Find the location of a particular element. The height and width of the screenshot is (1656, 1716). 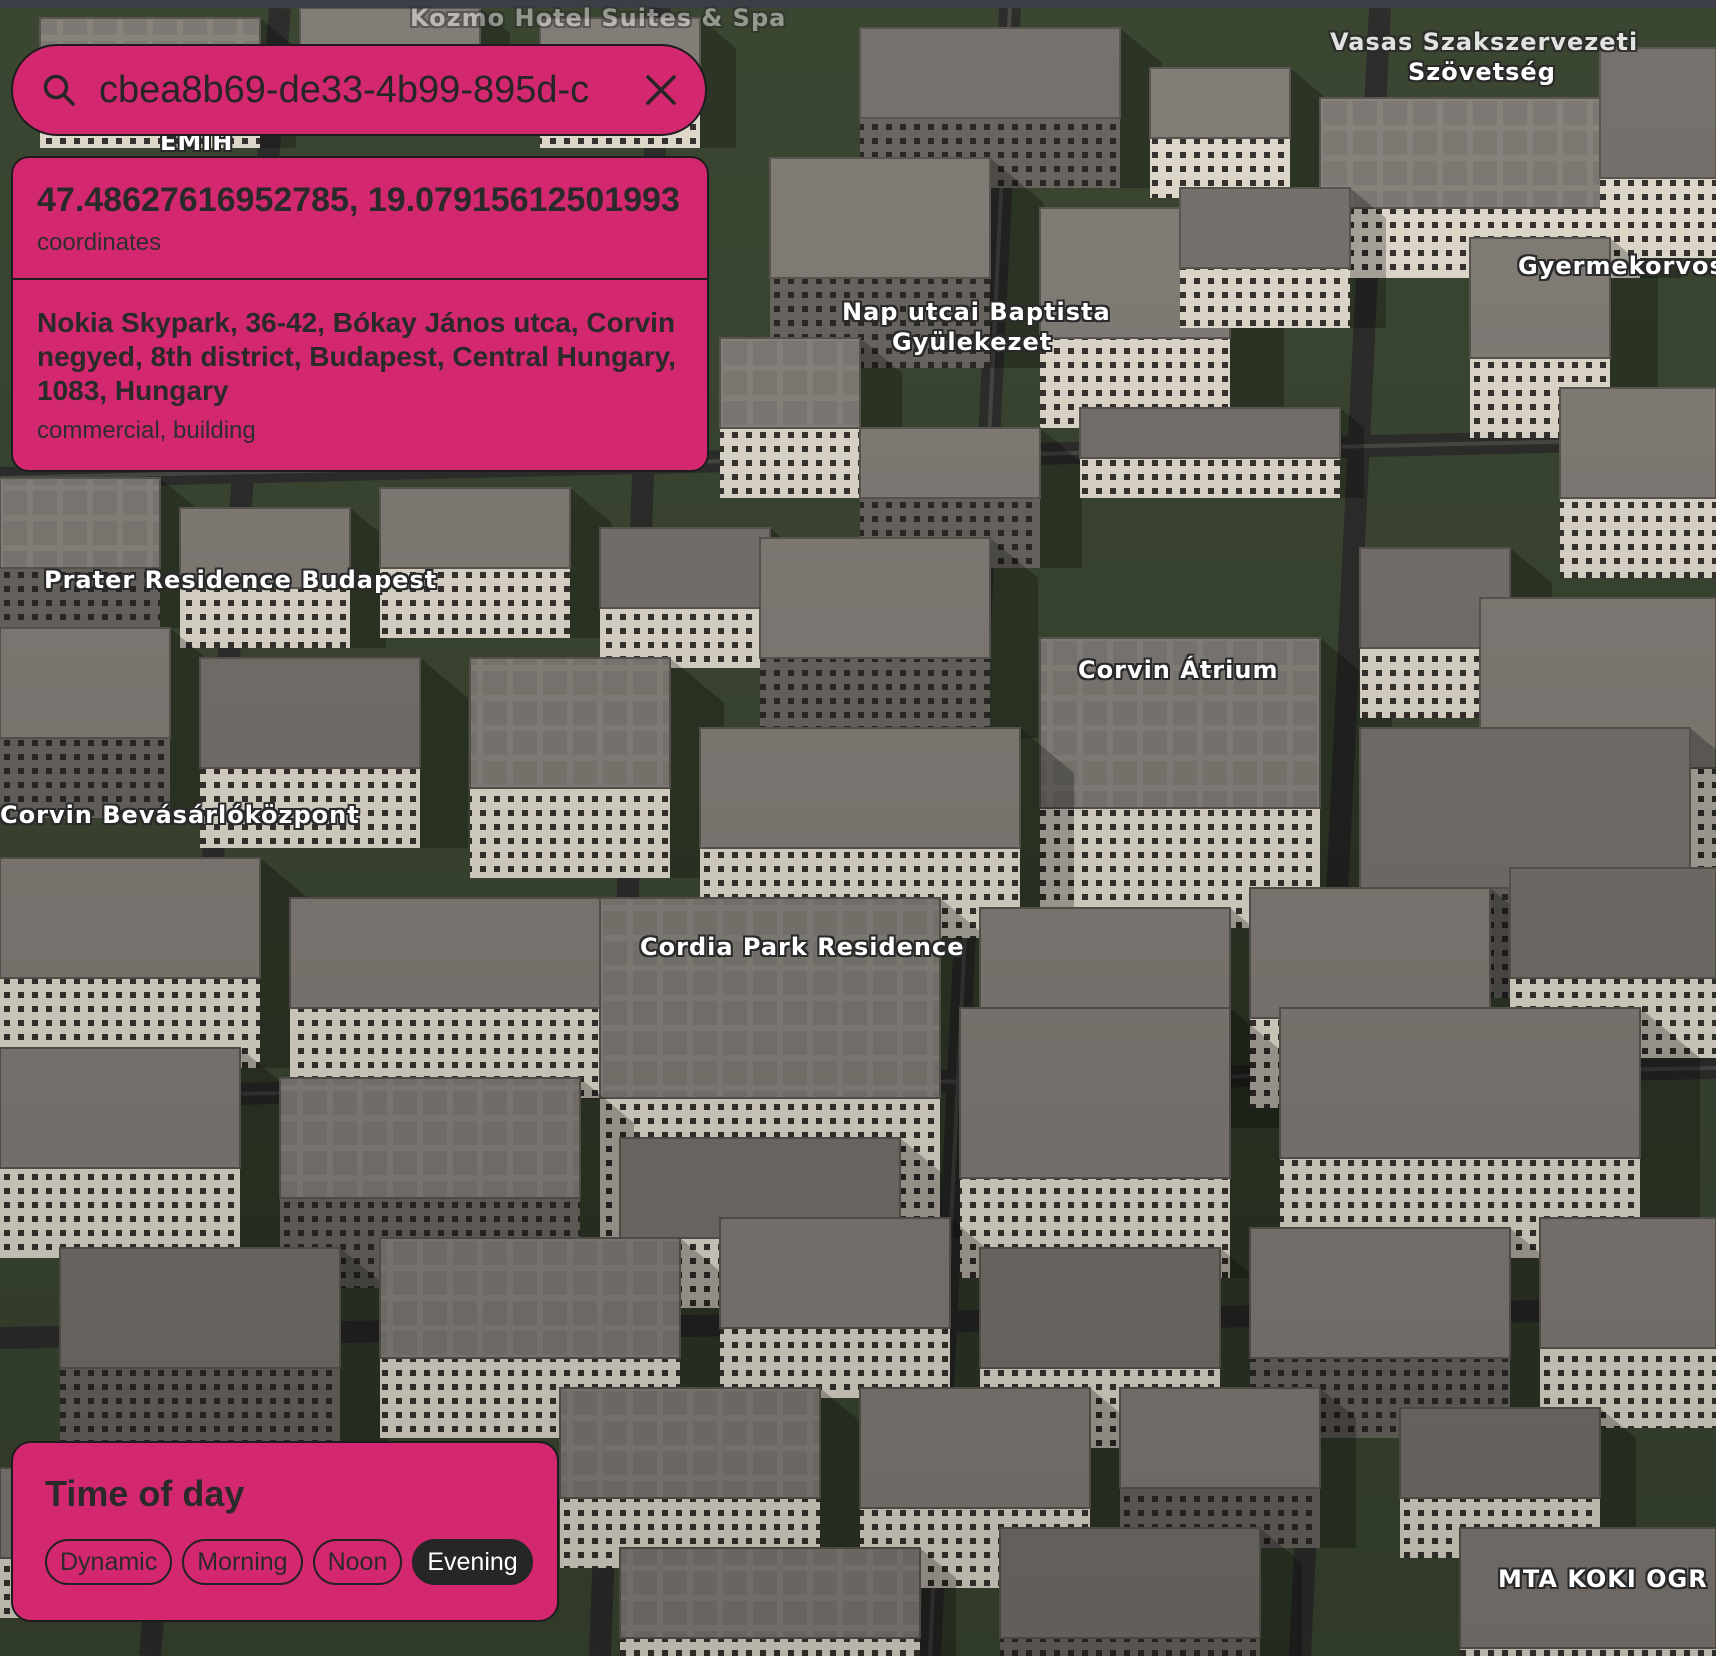

map-label-kozmo-hotel: Kozmo Hotel Suites & Spa is located at coordinates (598, 18).